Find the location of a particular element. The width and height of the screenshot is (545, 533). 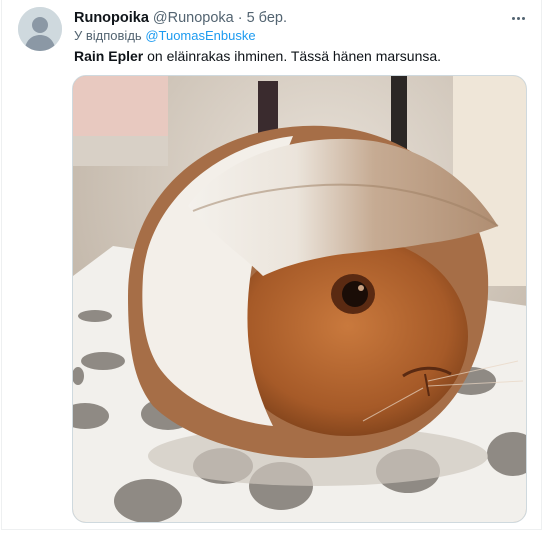

tweet-header: Runopoika @Runopoka · 5 бер. is located at coordinates (180, 18).